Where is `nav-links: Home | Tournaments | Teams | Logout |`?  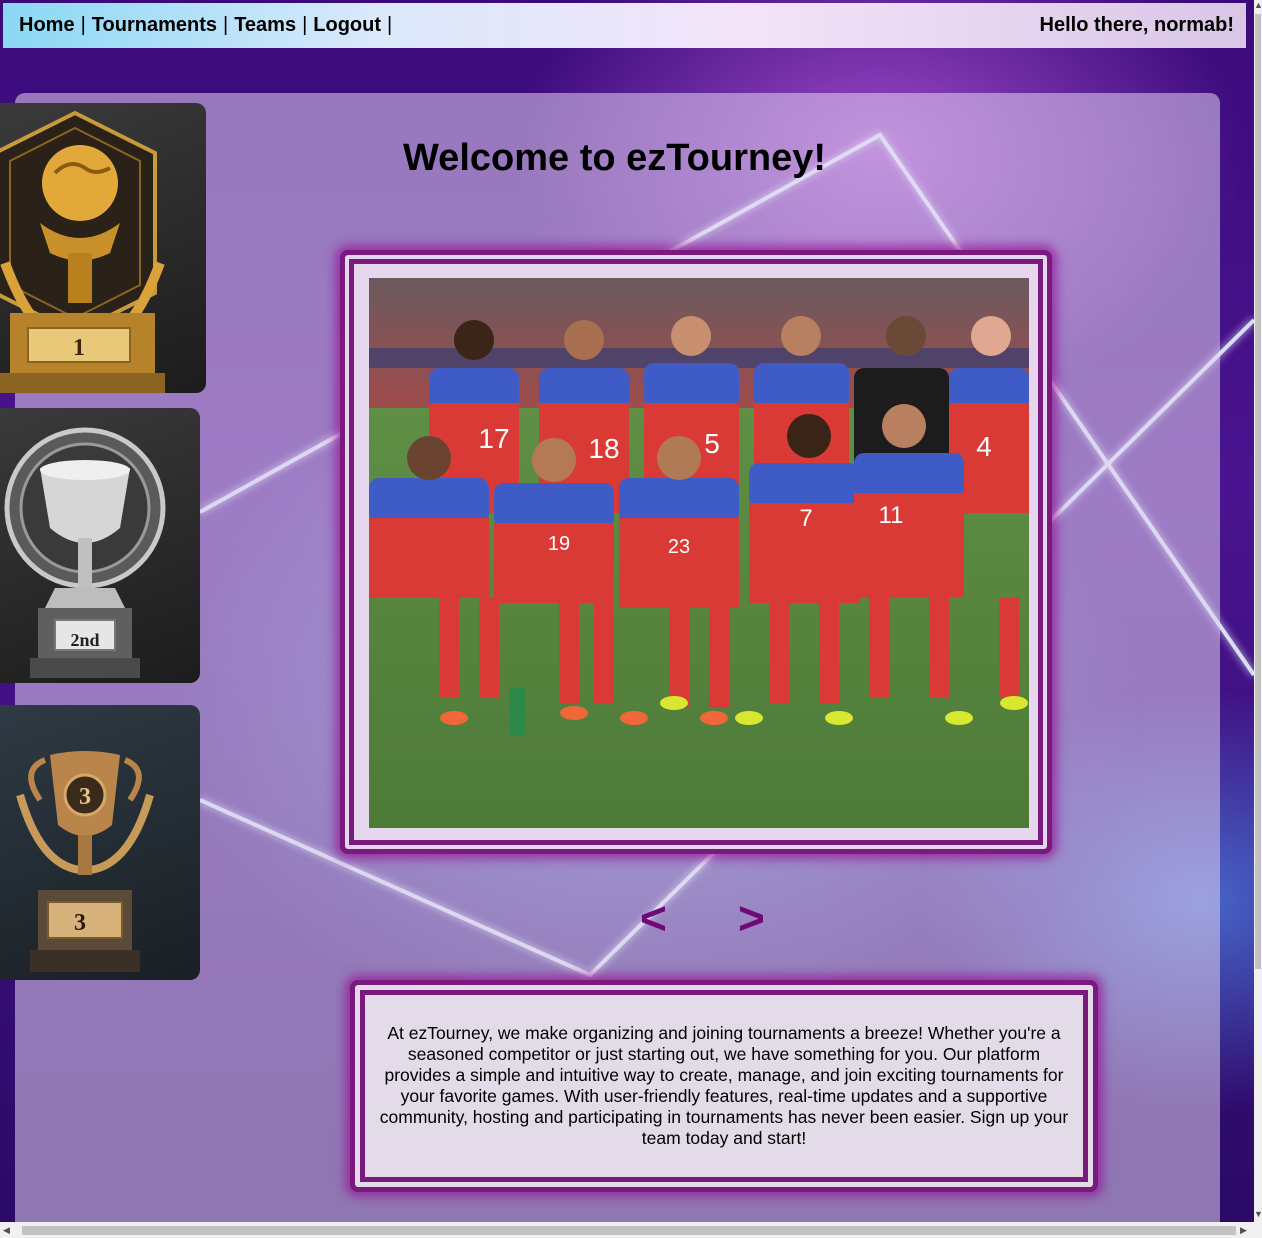
nav-links: Home | Tournaments | Teams | Logout | is located at coordinates (200, 25).